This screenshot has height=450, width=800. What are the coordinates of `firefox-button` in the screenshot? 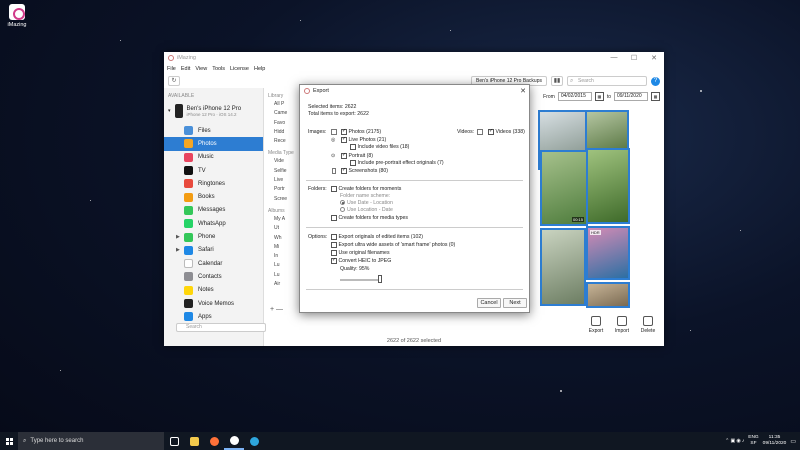 It's located at (214, 441).